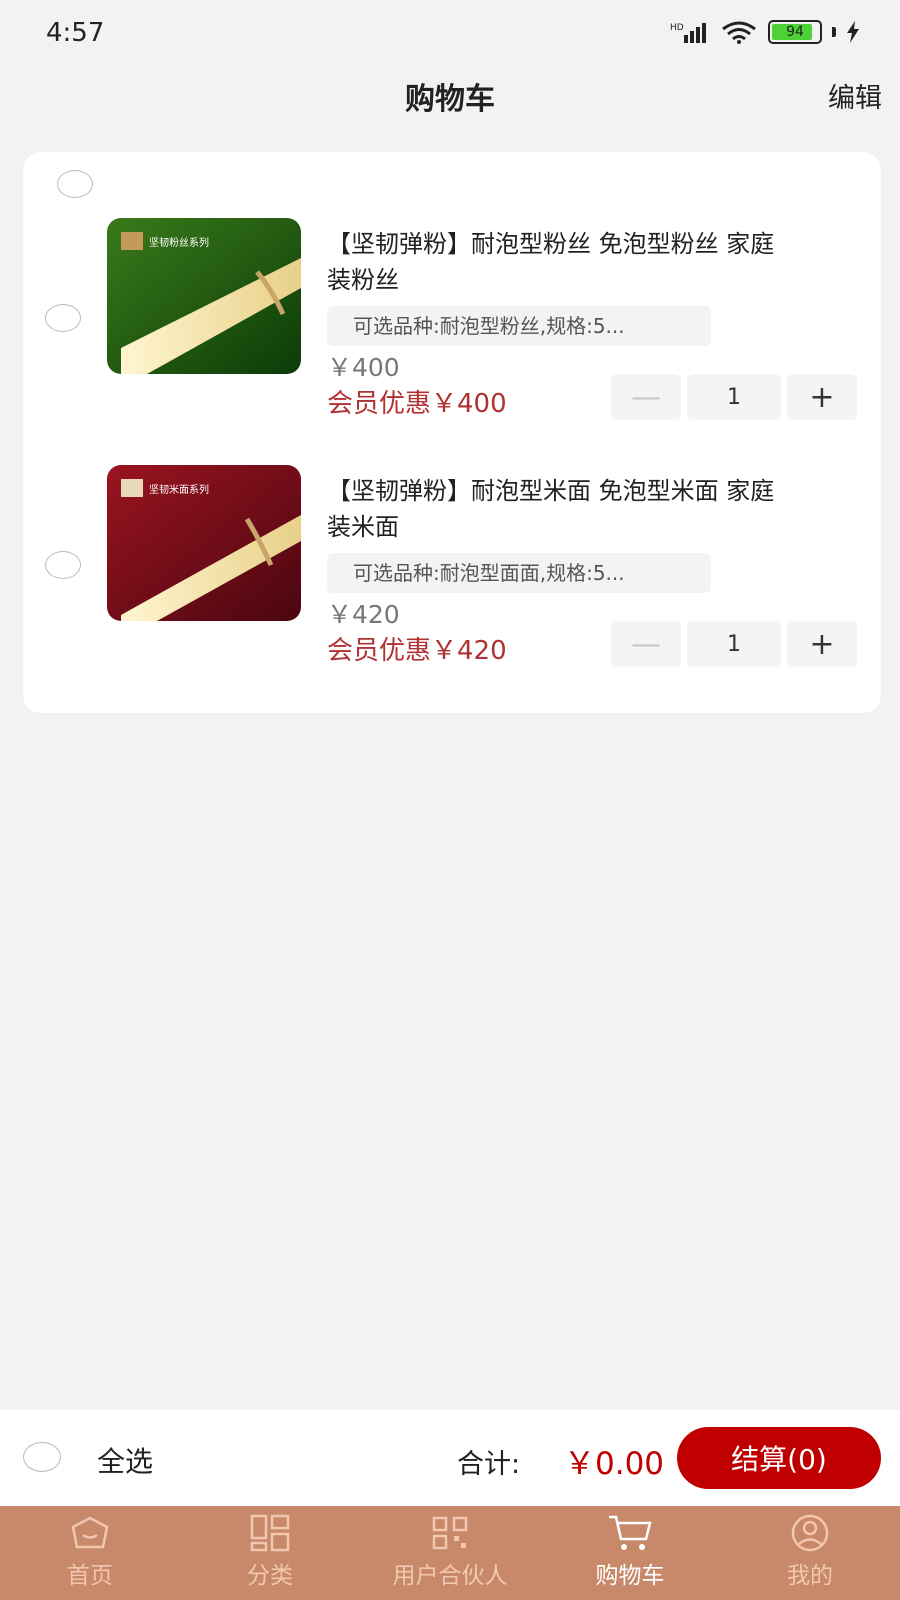  I want to click on checkout-button: 结算(0), so click(779, 1458).